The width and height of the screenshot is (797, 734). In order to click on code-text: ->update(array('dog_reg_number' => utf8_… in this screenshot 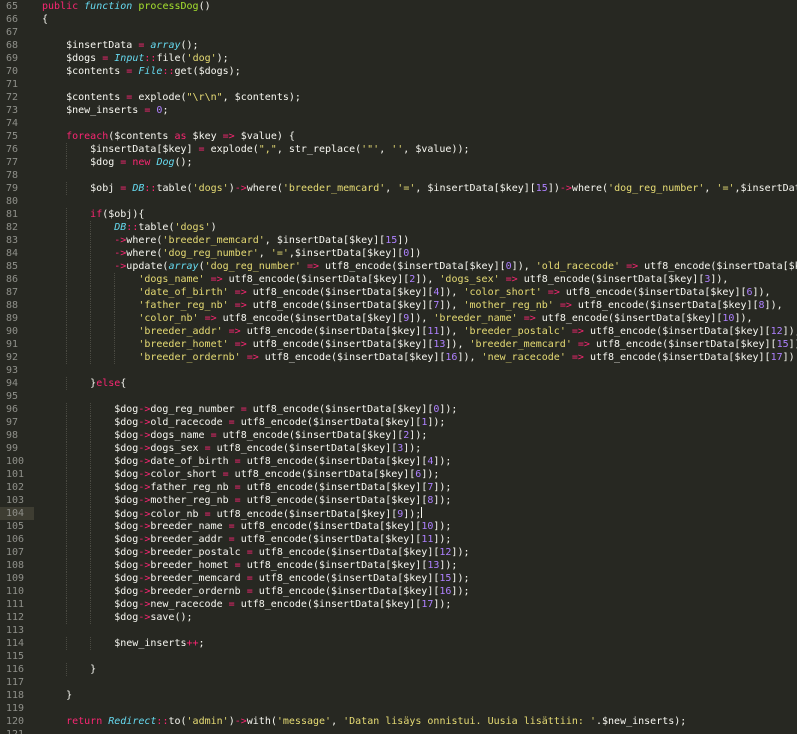, I will do `click(419, 266)`.